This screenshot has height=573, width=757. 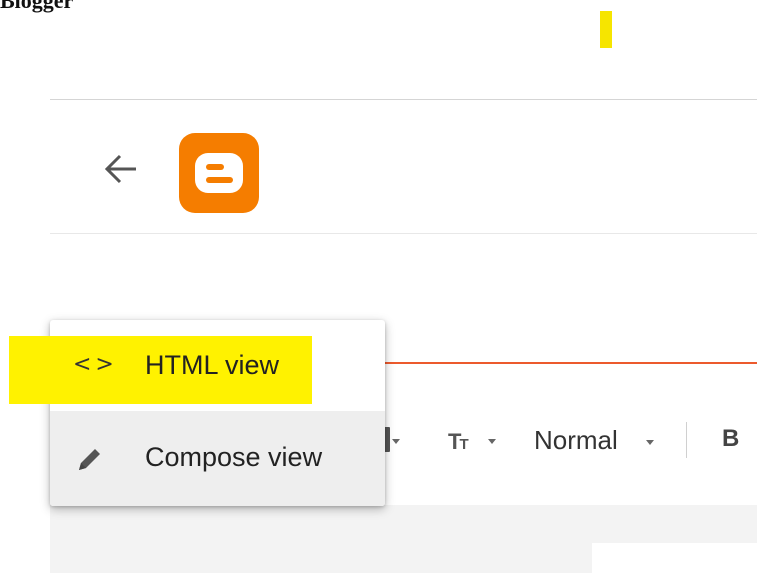 What do you see at coordinates (120, 169) in the screenshot?
I see `arrow-left-icon` at bounding box center [120, 169].